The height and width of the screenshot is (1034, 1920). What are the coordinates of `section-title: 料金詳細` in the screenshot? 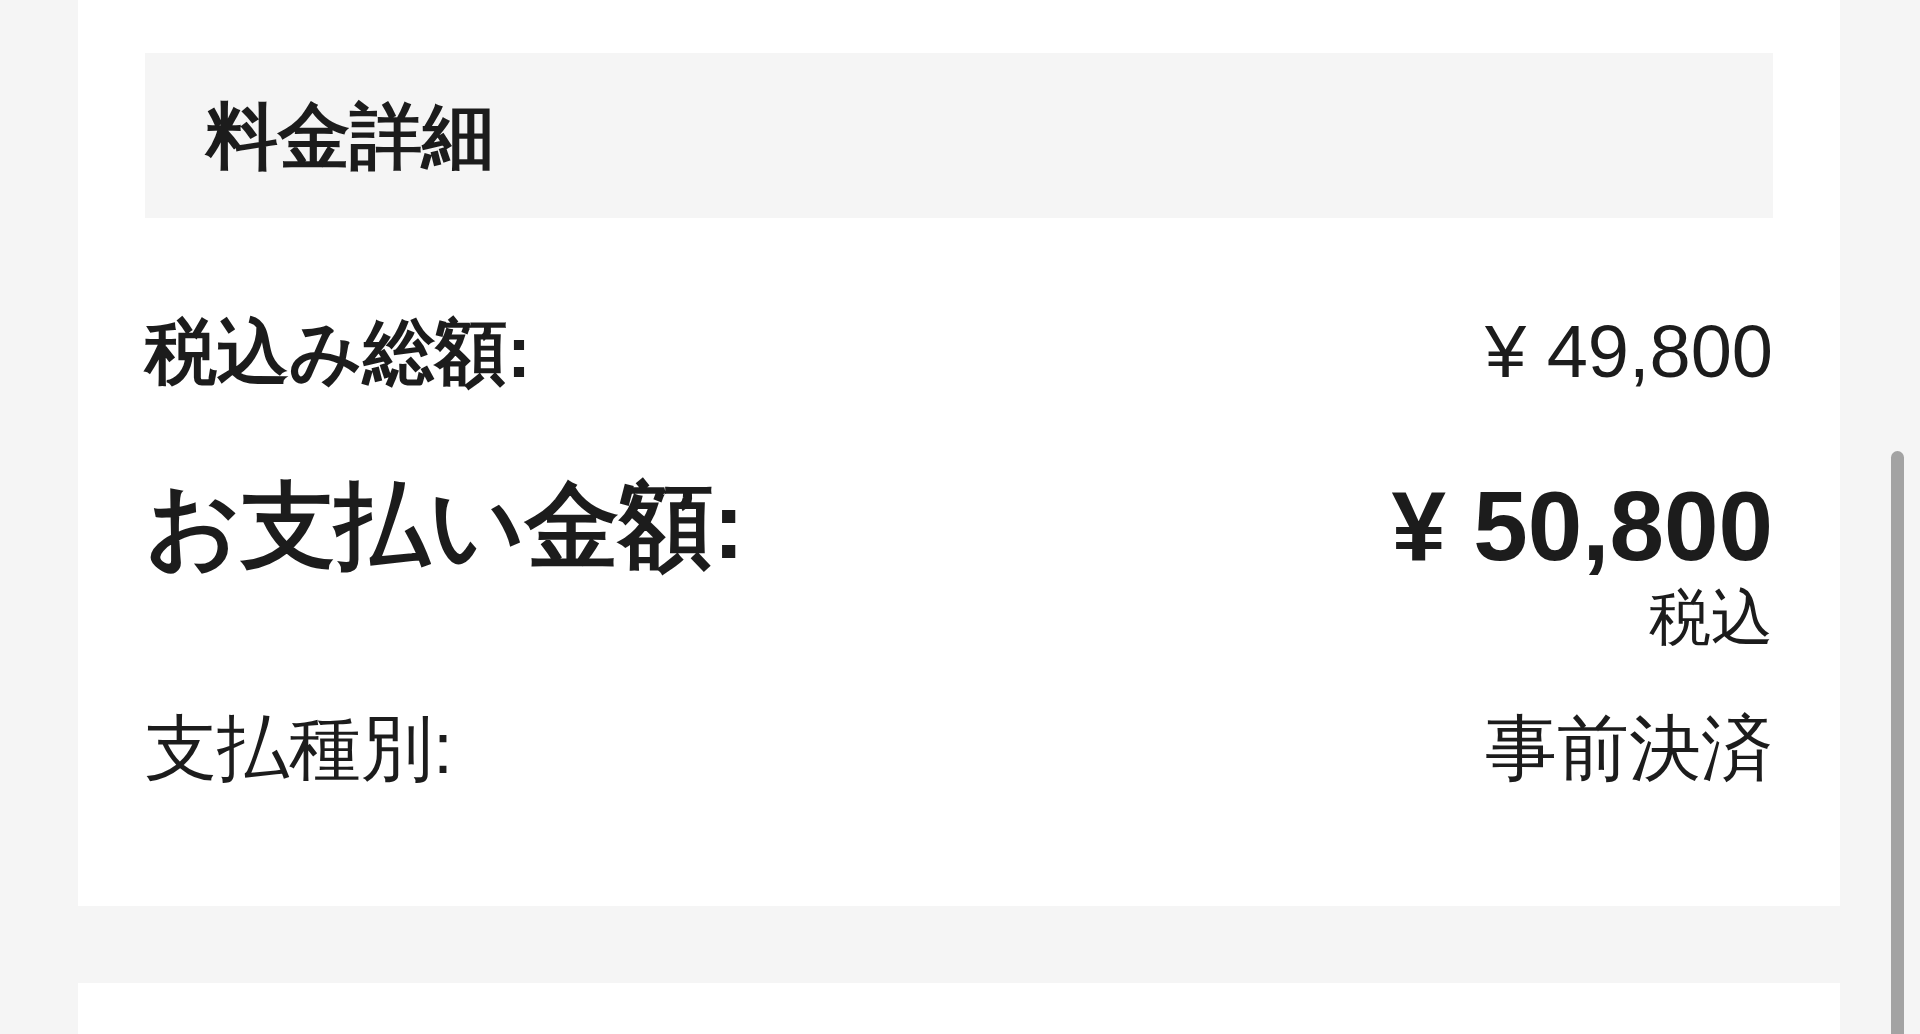 It's located at (350, 135).